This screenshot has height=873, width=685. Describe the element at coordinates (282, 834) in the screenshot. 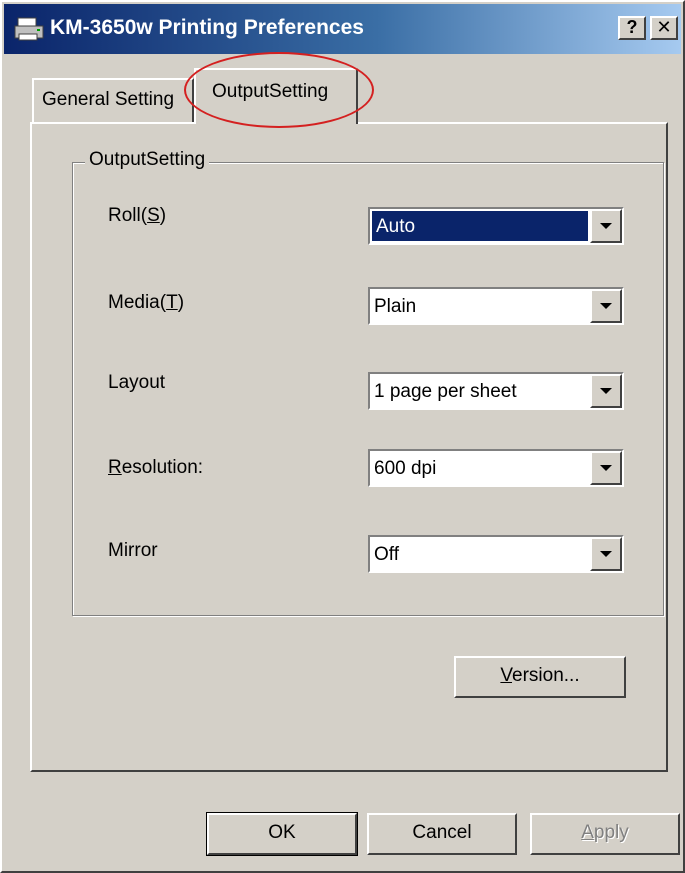

I see `ok-button: OK` at that location.